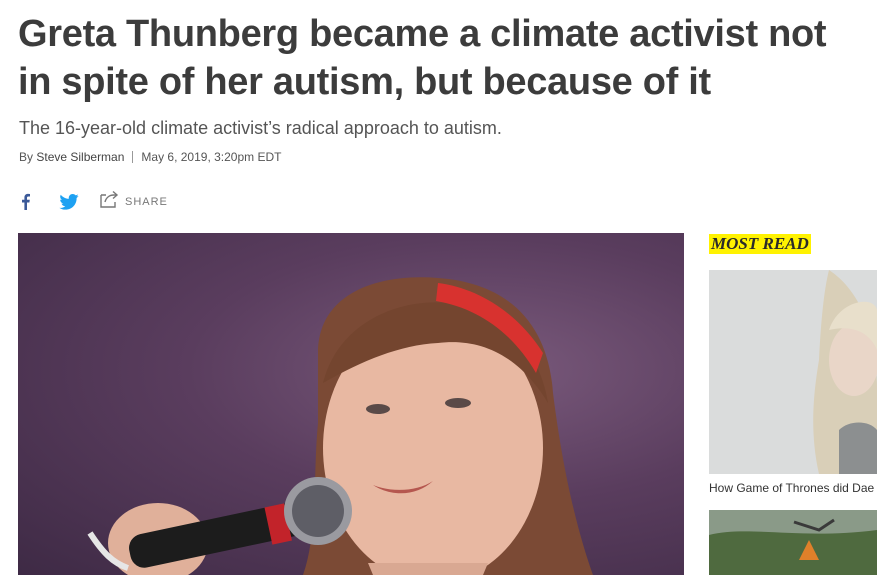 This screenshot has width=877, height=575. What do you see at coordinates (760, 244) in the screenshot?
I see `most-read-title: MOST READ` at bounding box center [760, 244].